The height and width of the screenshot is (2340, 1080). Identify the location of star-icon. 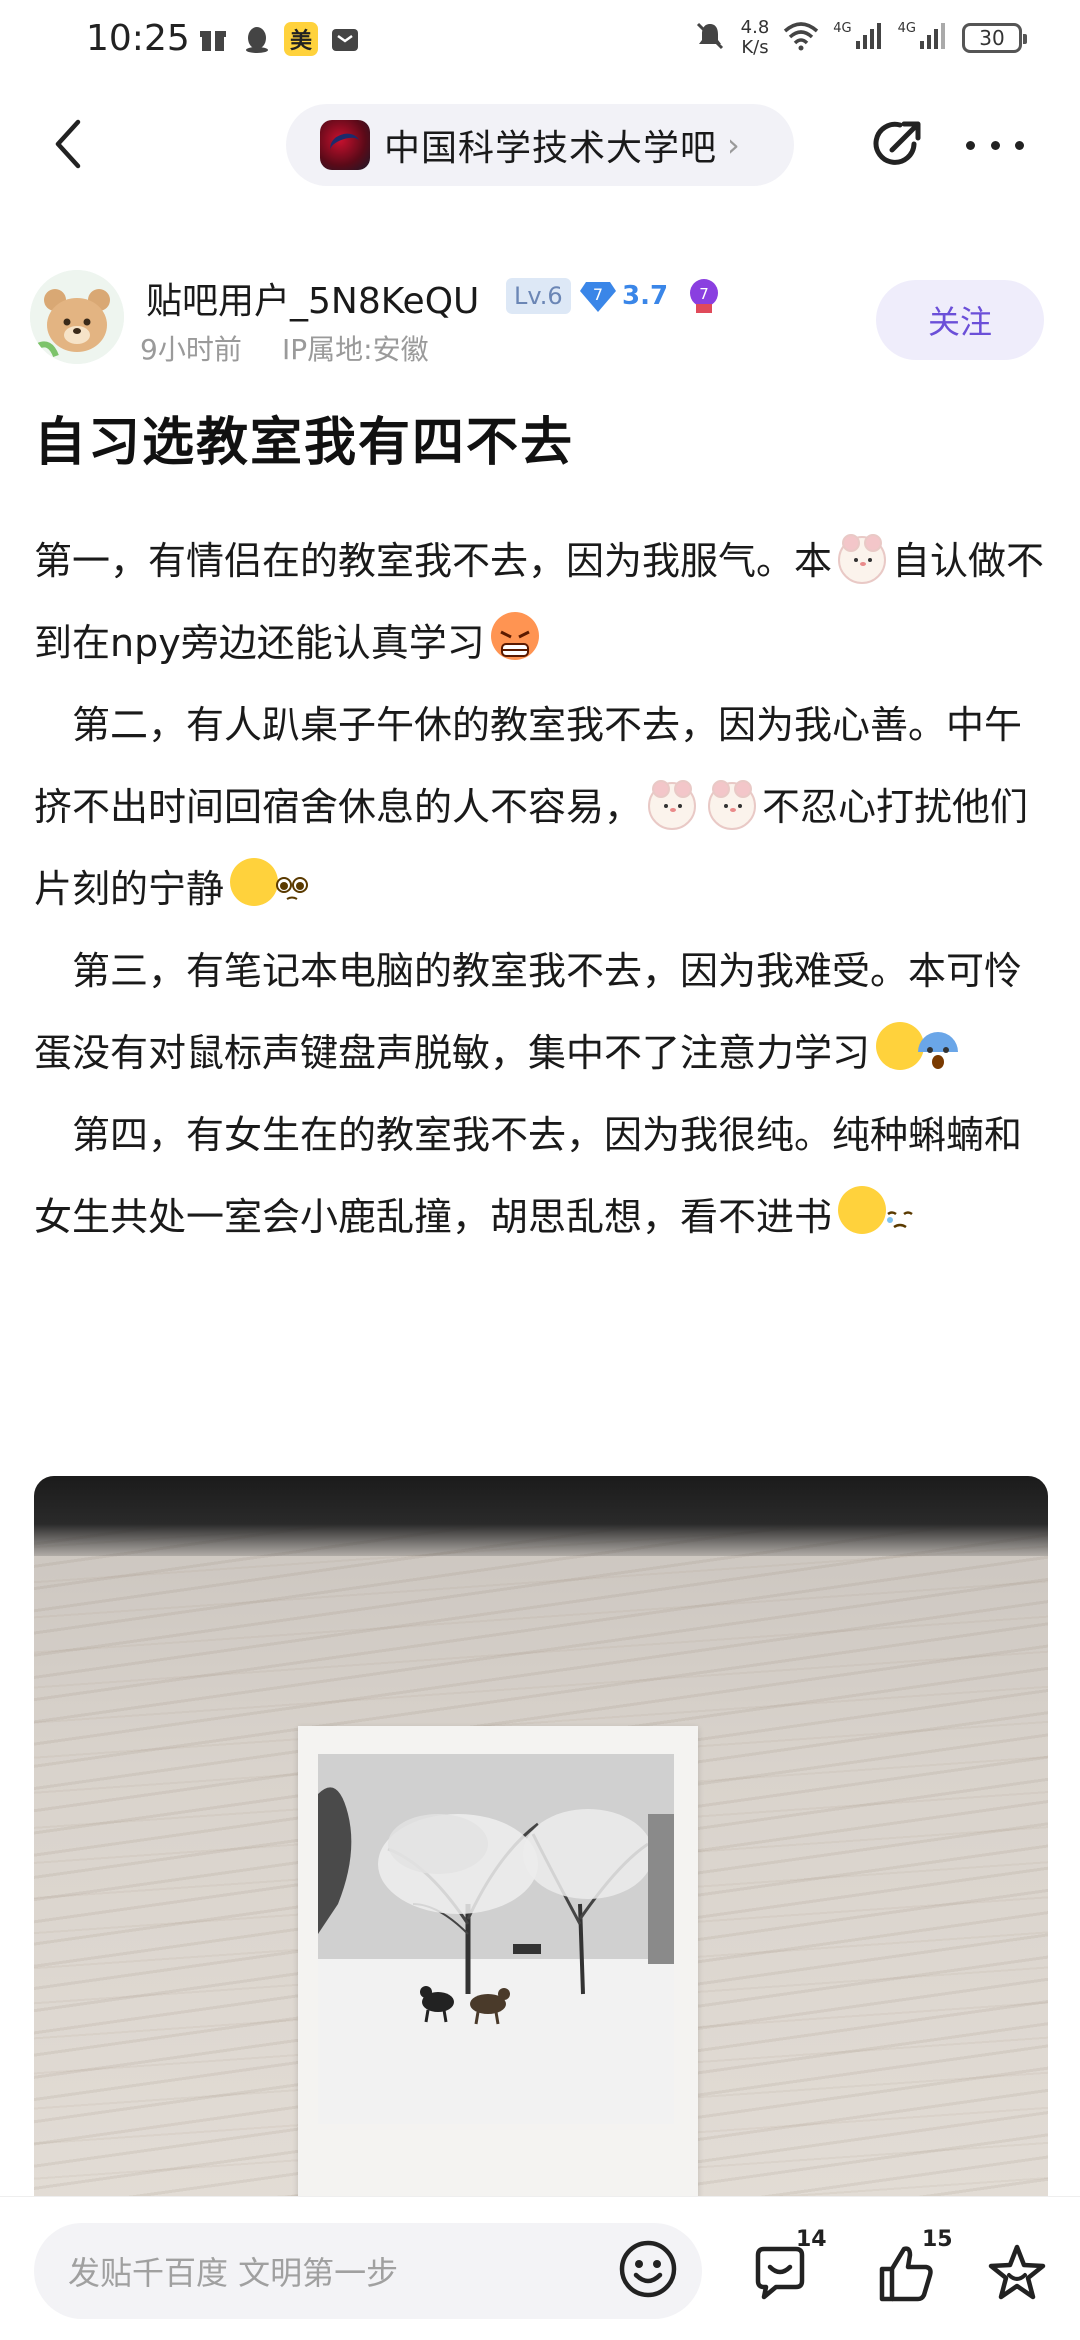
(1017, 2272).